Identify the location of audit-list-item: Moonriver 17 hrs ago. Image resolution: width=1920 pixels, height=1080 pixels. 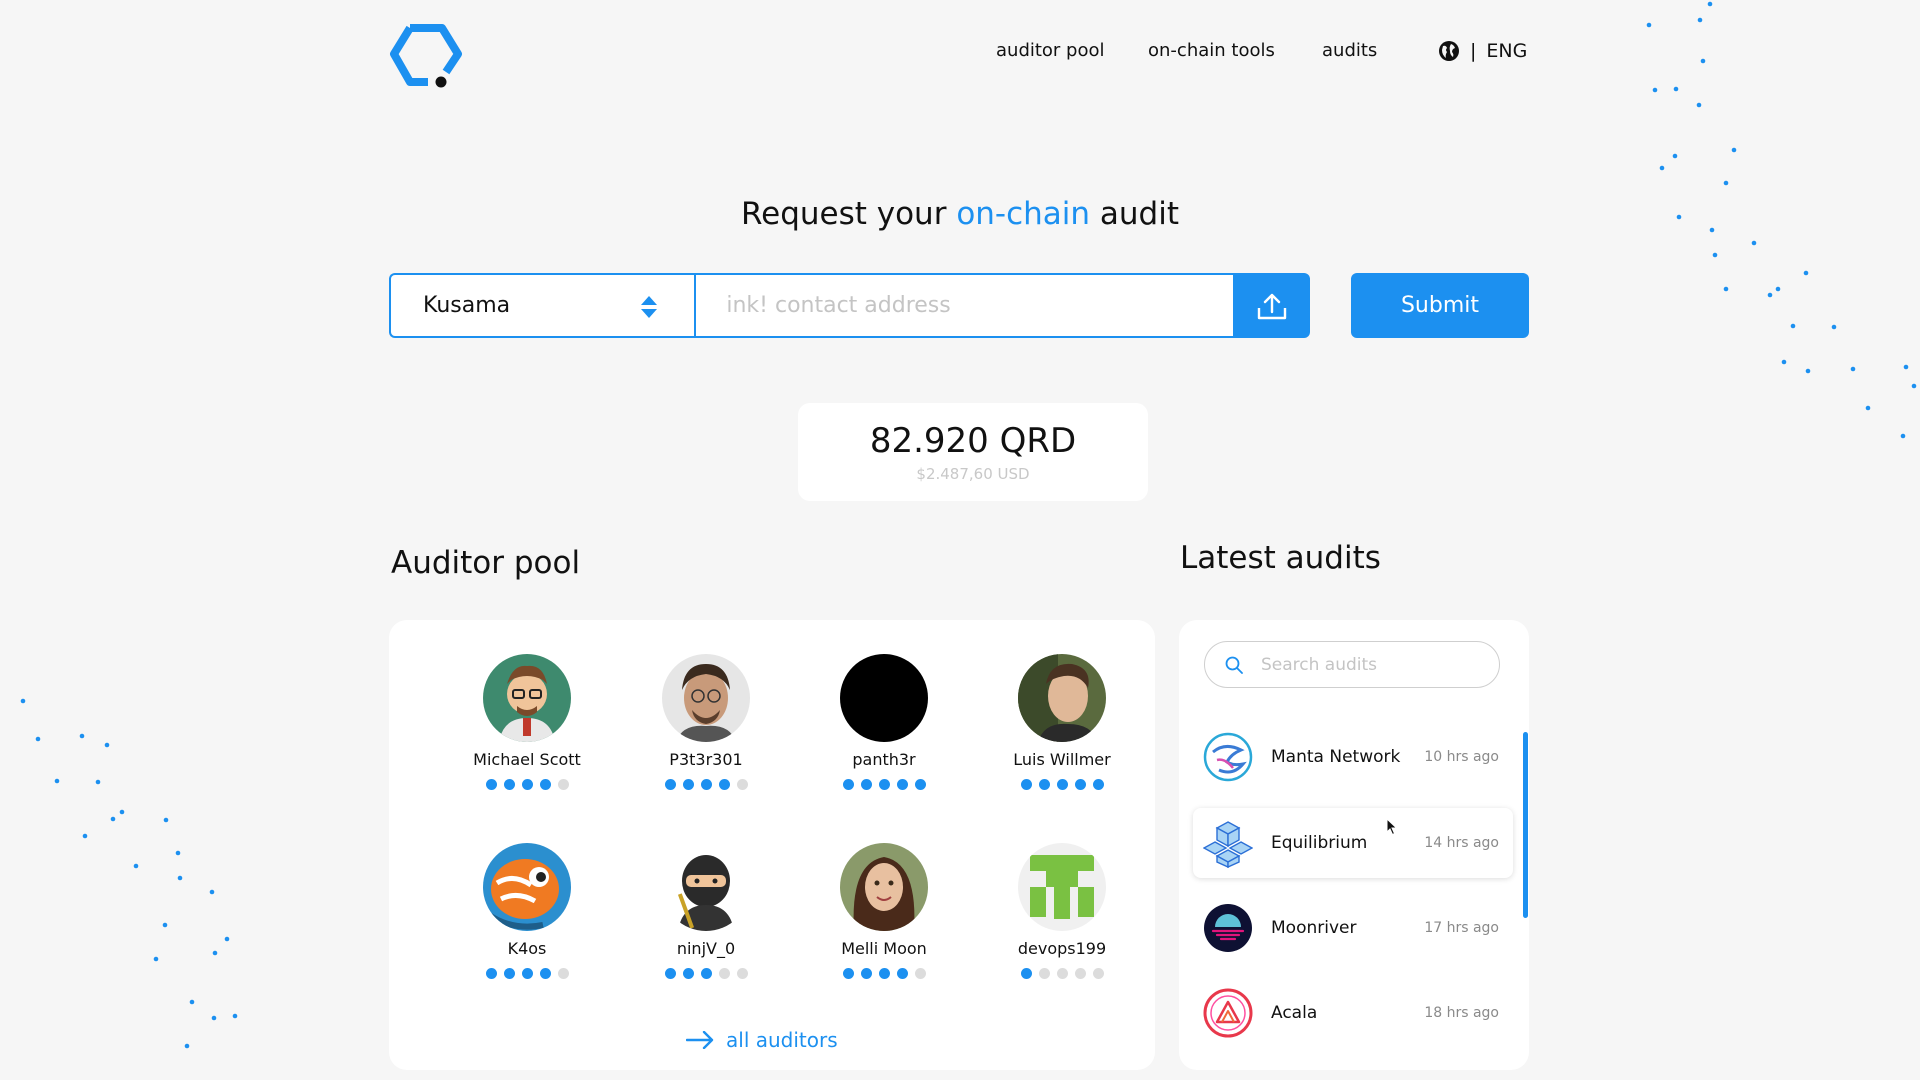
(1353, 928).